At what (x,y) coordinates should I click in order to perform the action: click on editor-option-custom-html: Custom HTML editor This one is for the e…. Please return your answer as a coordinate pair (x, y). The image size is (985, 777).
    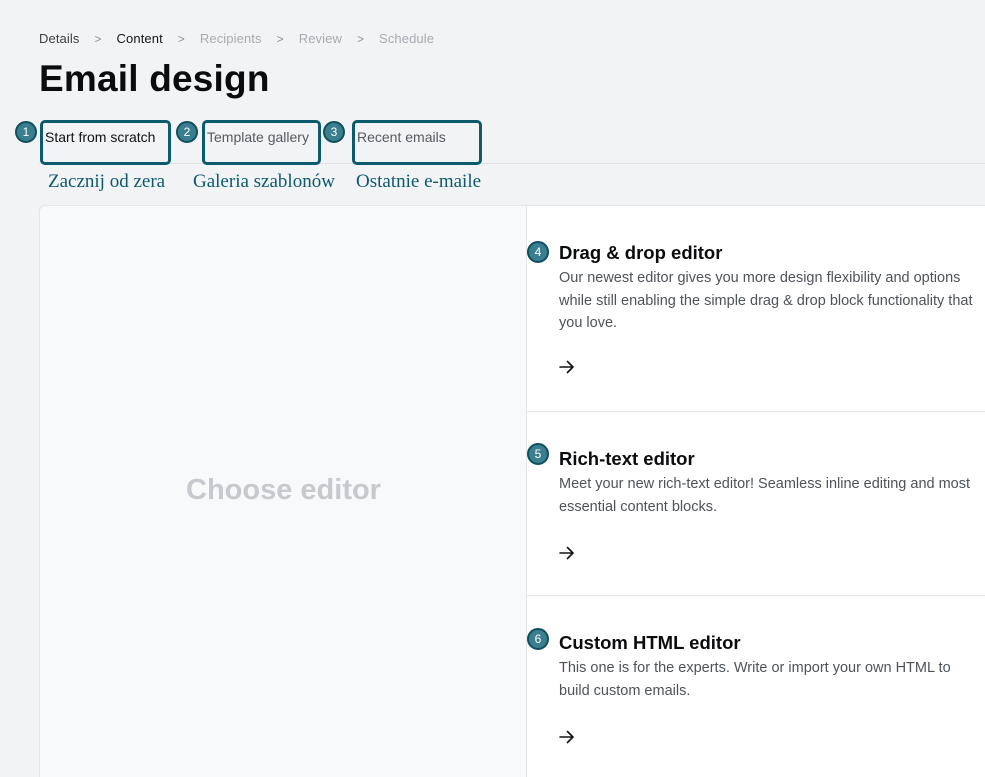
    Looking at the image, I should click on (756, 686).